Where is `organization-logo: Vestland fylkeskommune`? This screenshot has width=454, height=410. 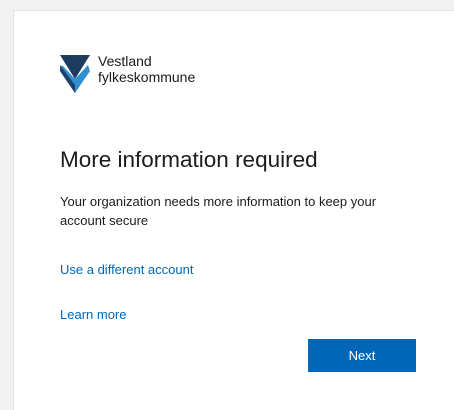 organization-logo: Vestland fylkeskommune is located at coordinates (127, 73).